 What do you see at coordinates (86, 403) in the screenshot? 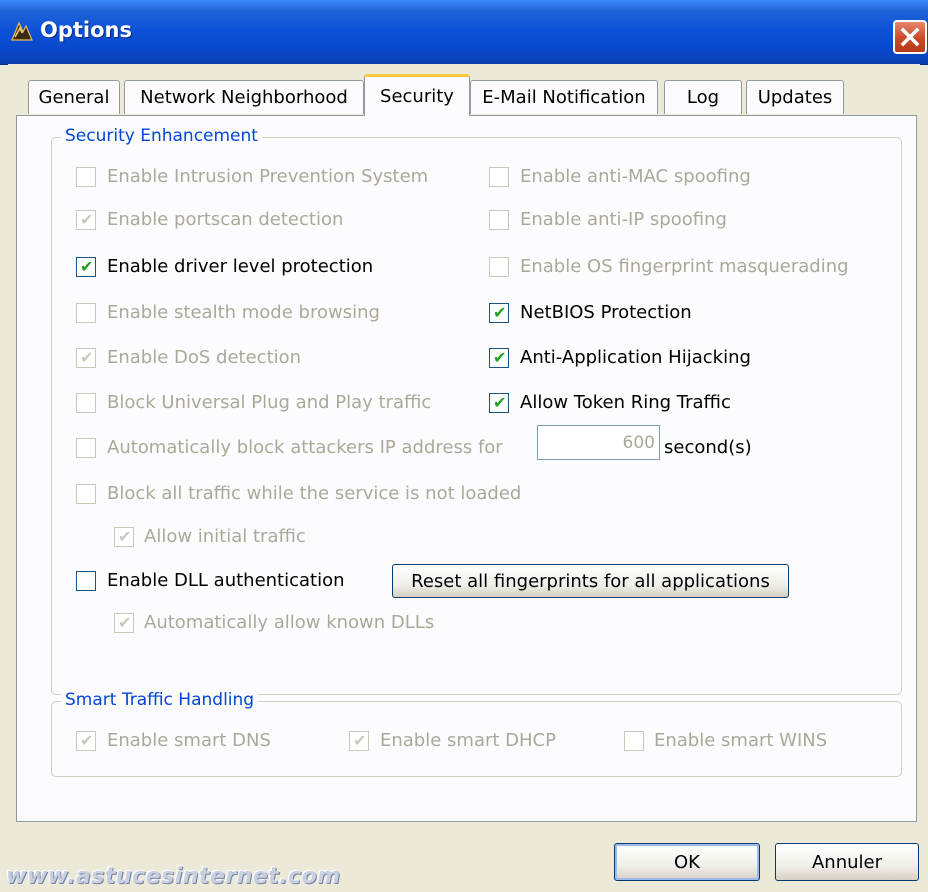
I see `upnp-checkbox` at bounding box center [86, 403].